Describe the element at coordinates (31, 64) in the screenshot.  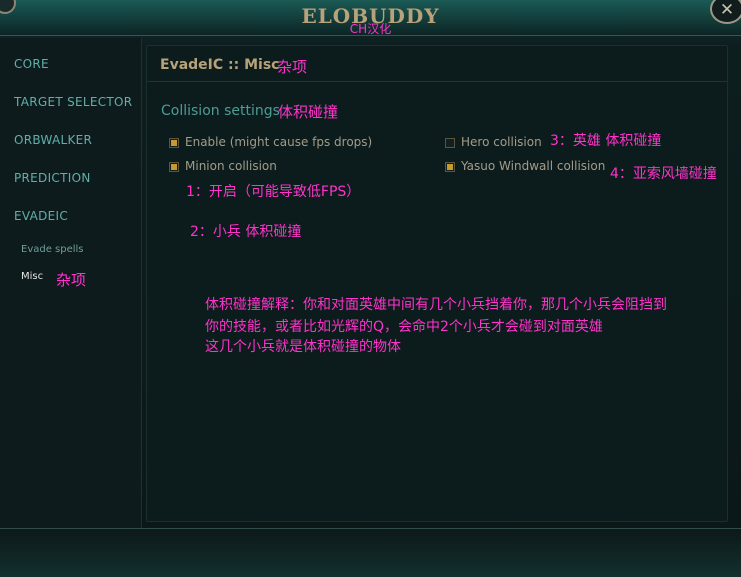
I see `sidebar-item-core: CORE` at that location.